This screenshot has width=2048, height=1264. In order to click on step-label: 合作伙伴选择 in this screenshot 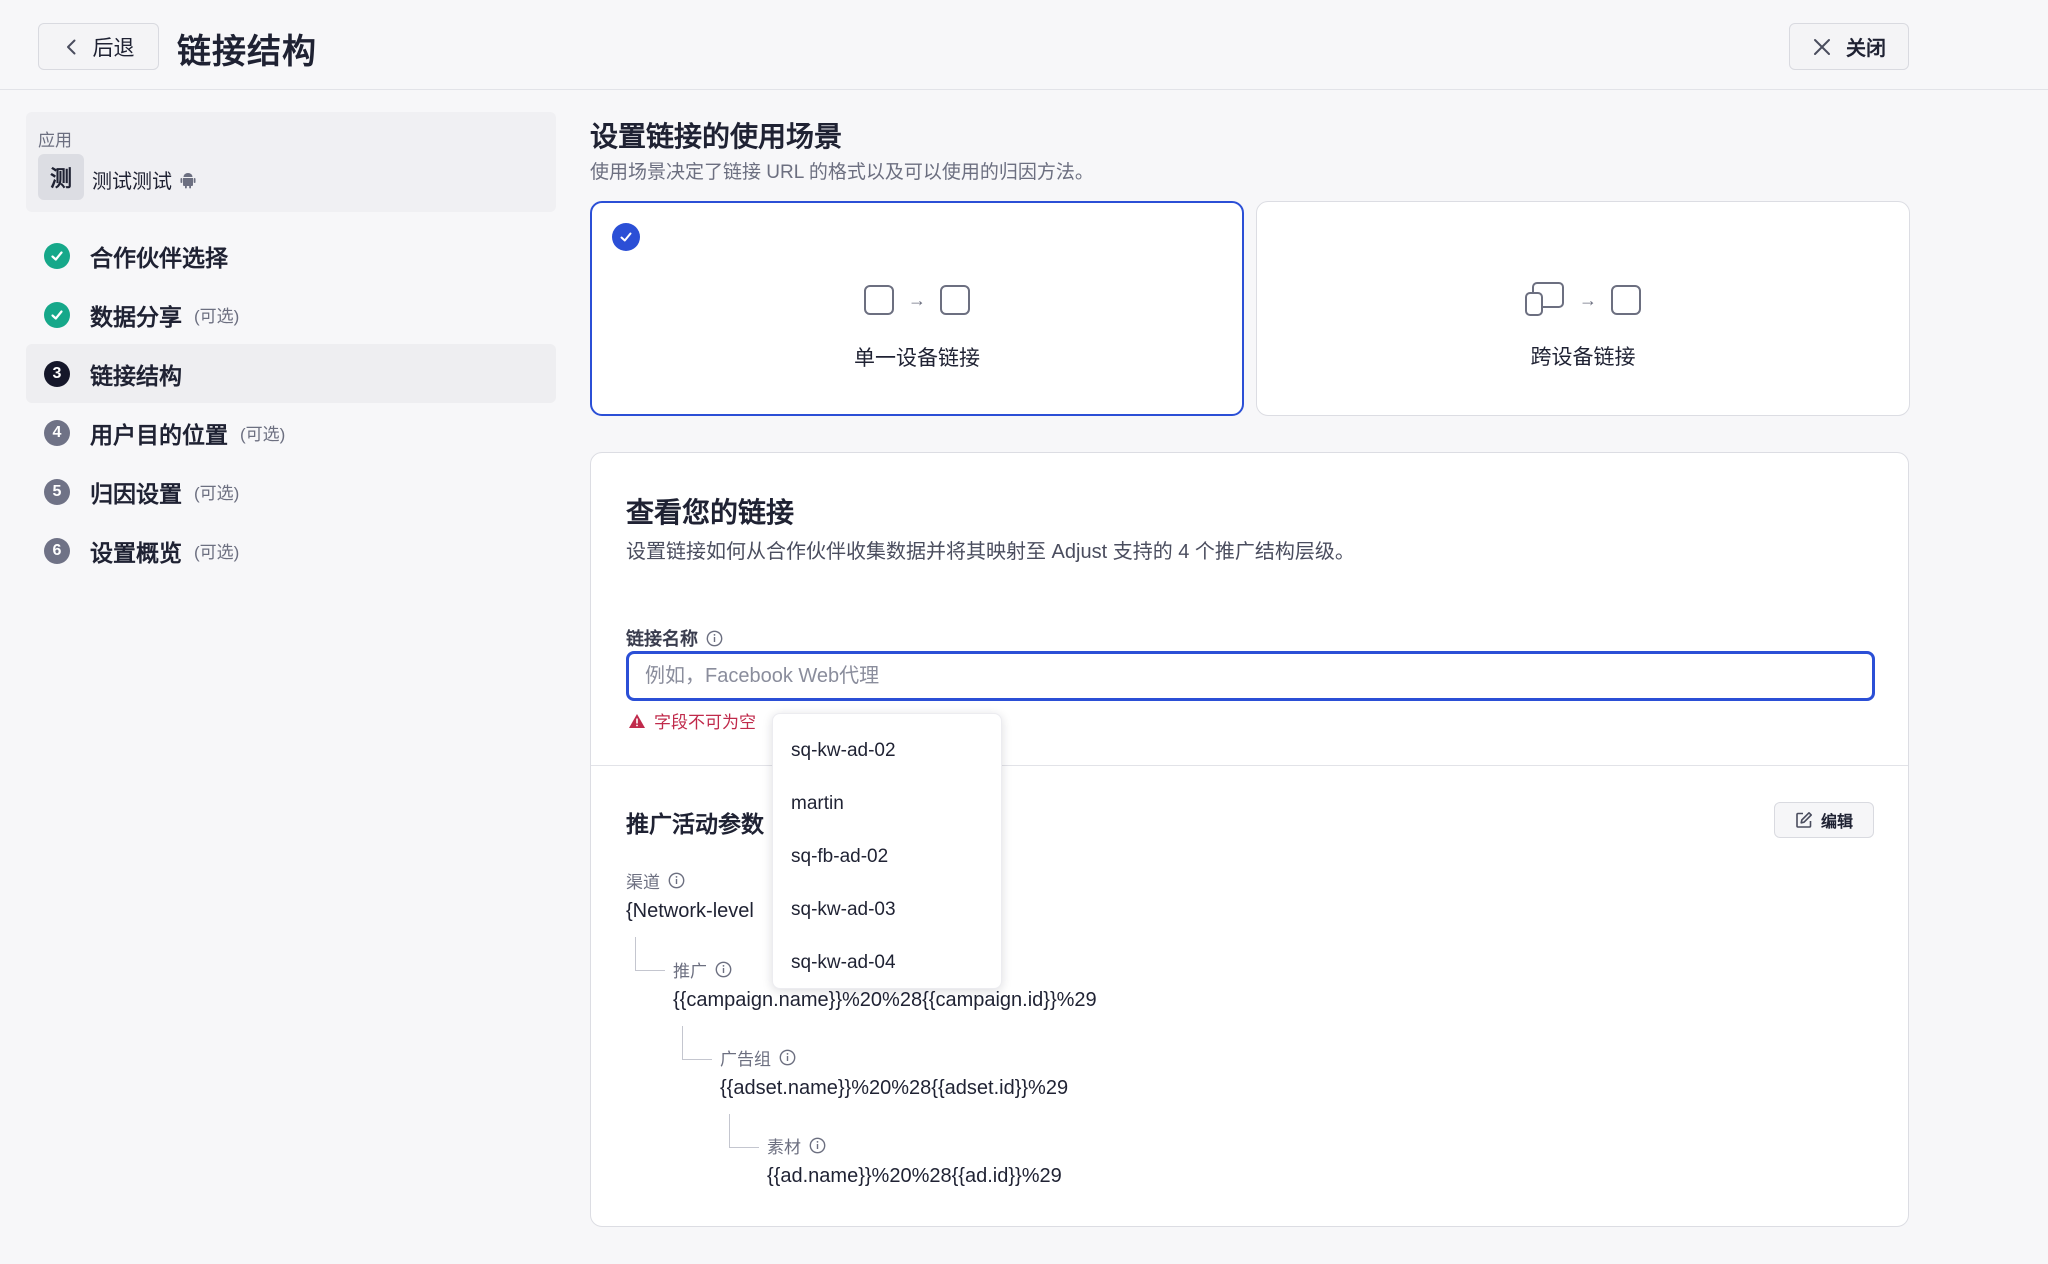, I will do `click(159, 257)`.